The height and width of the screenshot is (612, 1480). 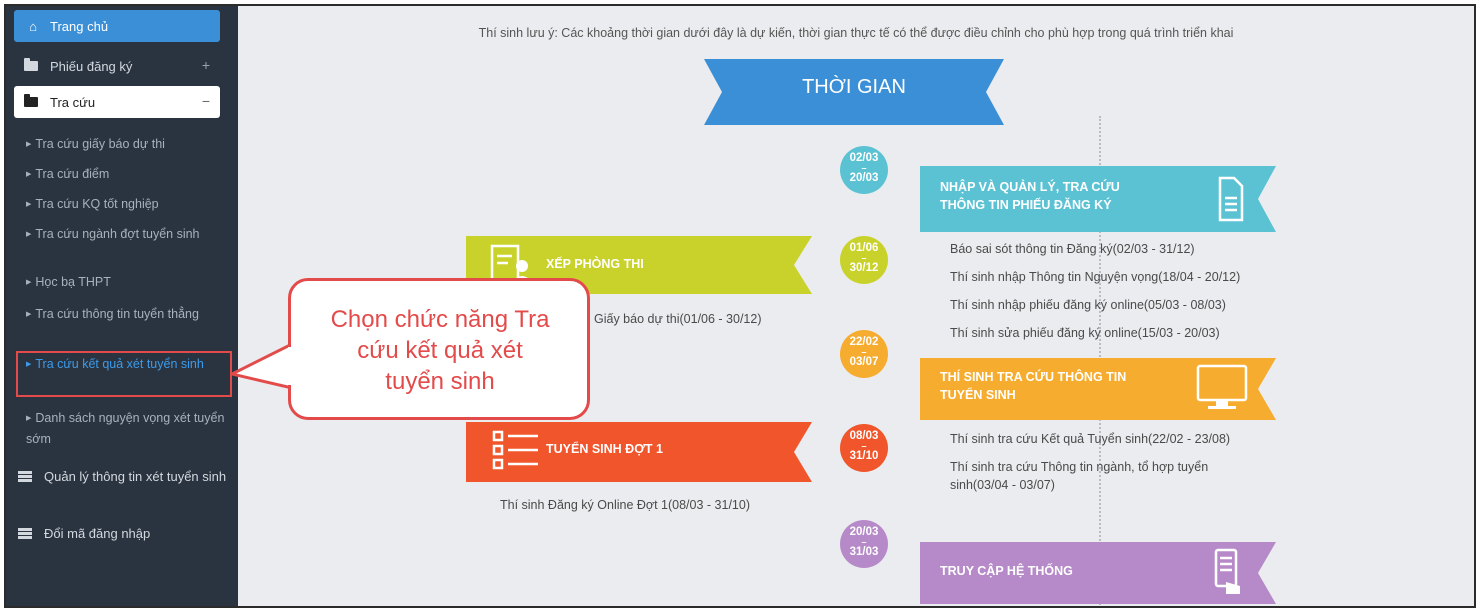 What do you see at coordinates (100, 144) in the screenshot?
I see `sidebar-subitem-label: Tra cứu giấy báo dự thi` at bounding box center [100, 144].